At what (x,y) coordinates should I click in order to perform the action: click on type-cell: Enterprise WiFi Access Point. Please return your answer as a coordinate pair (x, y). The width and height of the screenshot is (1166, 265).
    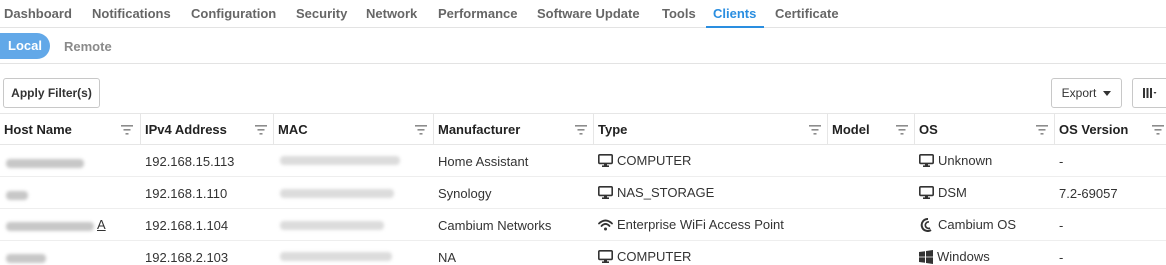
    Looking at the image, I should click on (691, 224).